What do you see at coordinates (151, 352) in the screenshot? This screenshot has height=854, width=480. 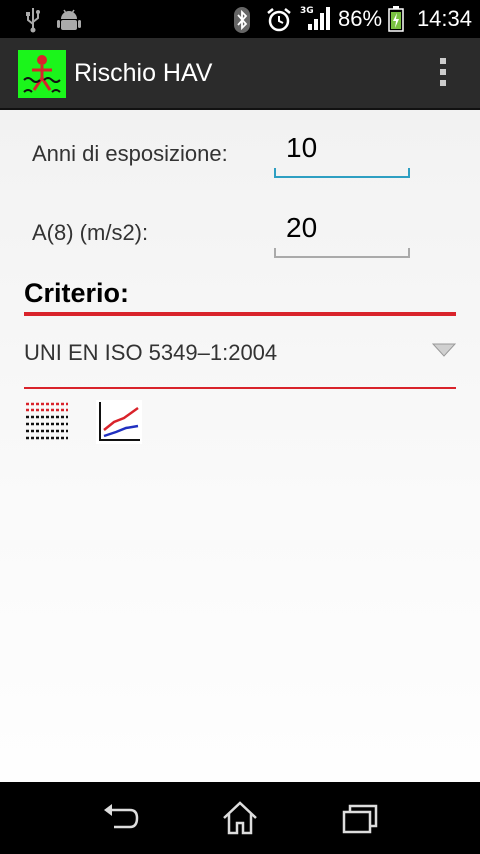 I see `criterio-selected-value: UNI EN ISO 5349–1:2004` at bounding box center [151, 352].